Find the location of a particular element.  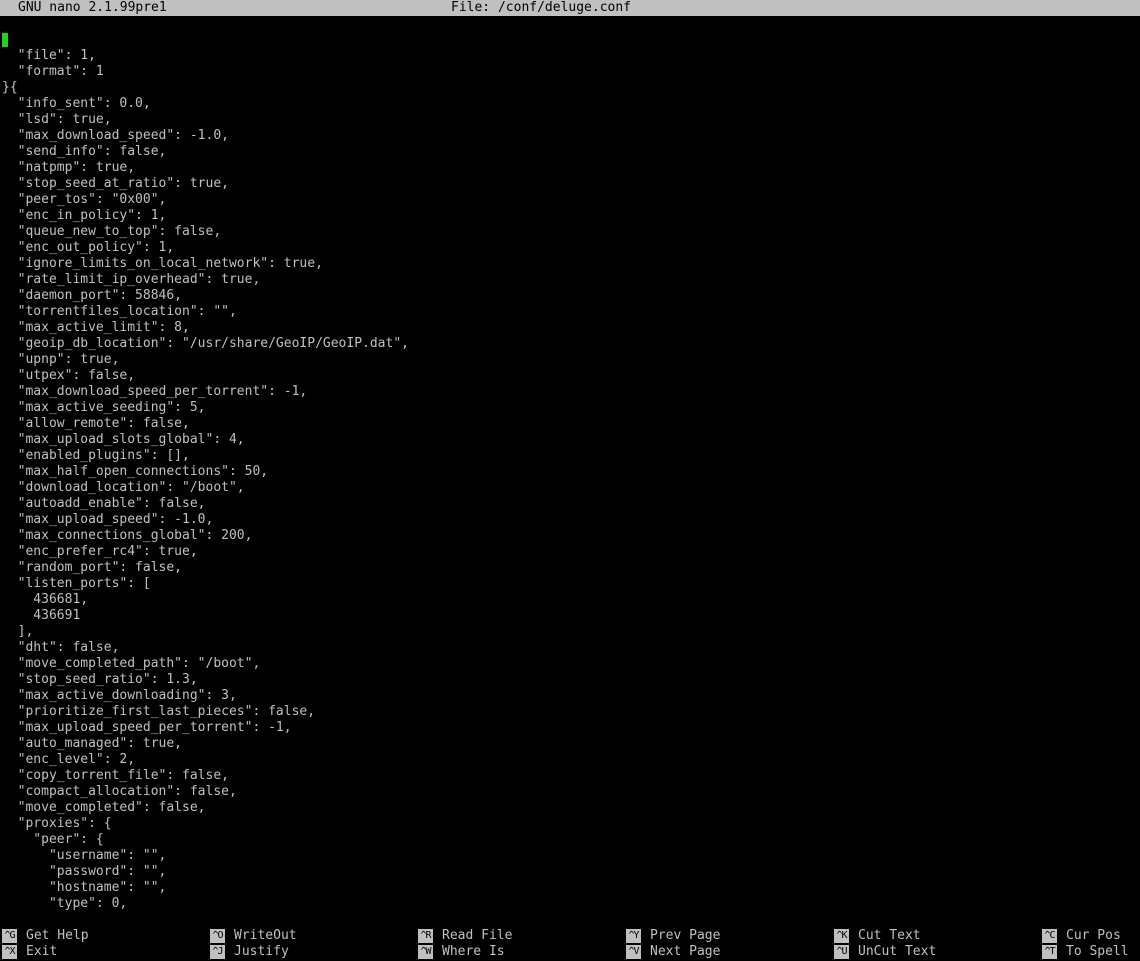

editor-line: "max_download_speed": -1.0, is located at coordinates (115, 135).